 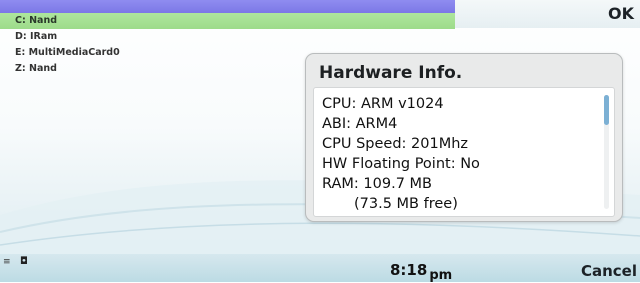 I want to click on clock: 8:18 pm, so click(x=421, y=271).